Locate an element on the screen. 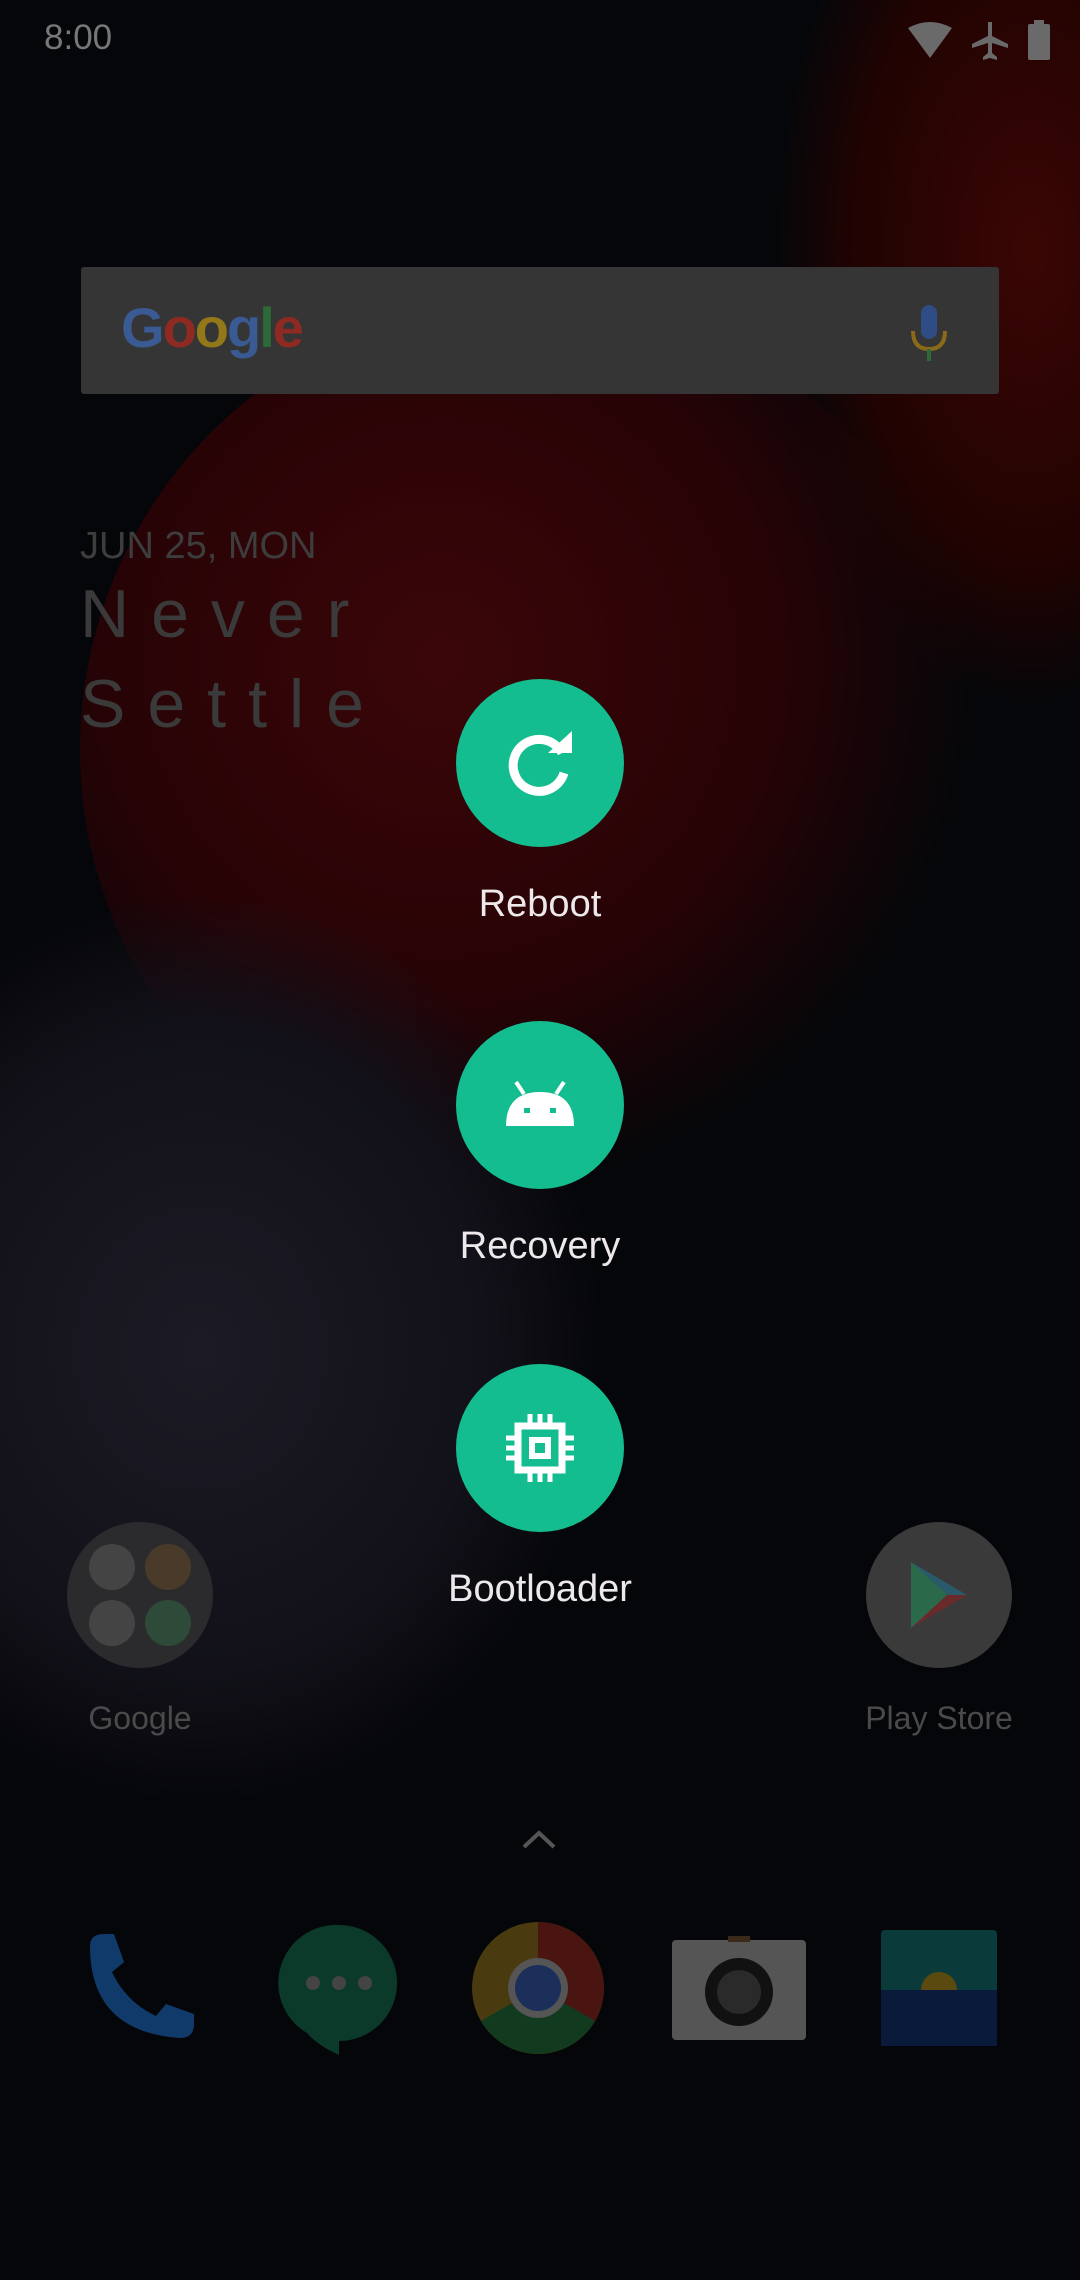 The width and height of the screenshot is (1080, 2280). camera-icon is located at coordinates (739, 1988).